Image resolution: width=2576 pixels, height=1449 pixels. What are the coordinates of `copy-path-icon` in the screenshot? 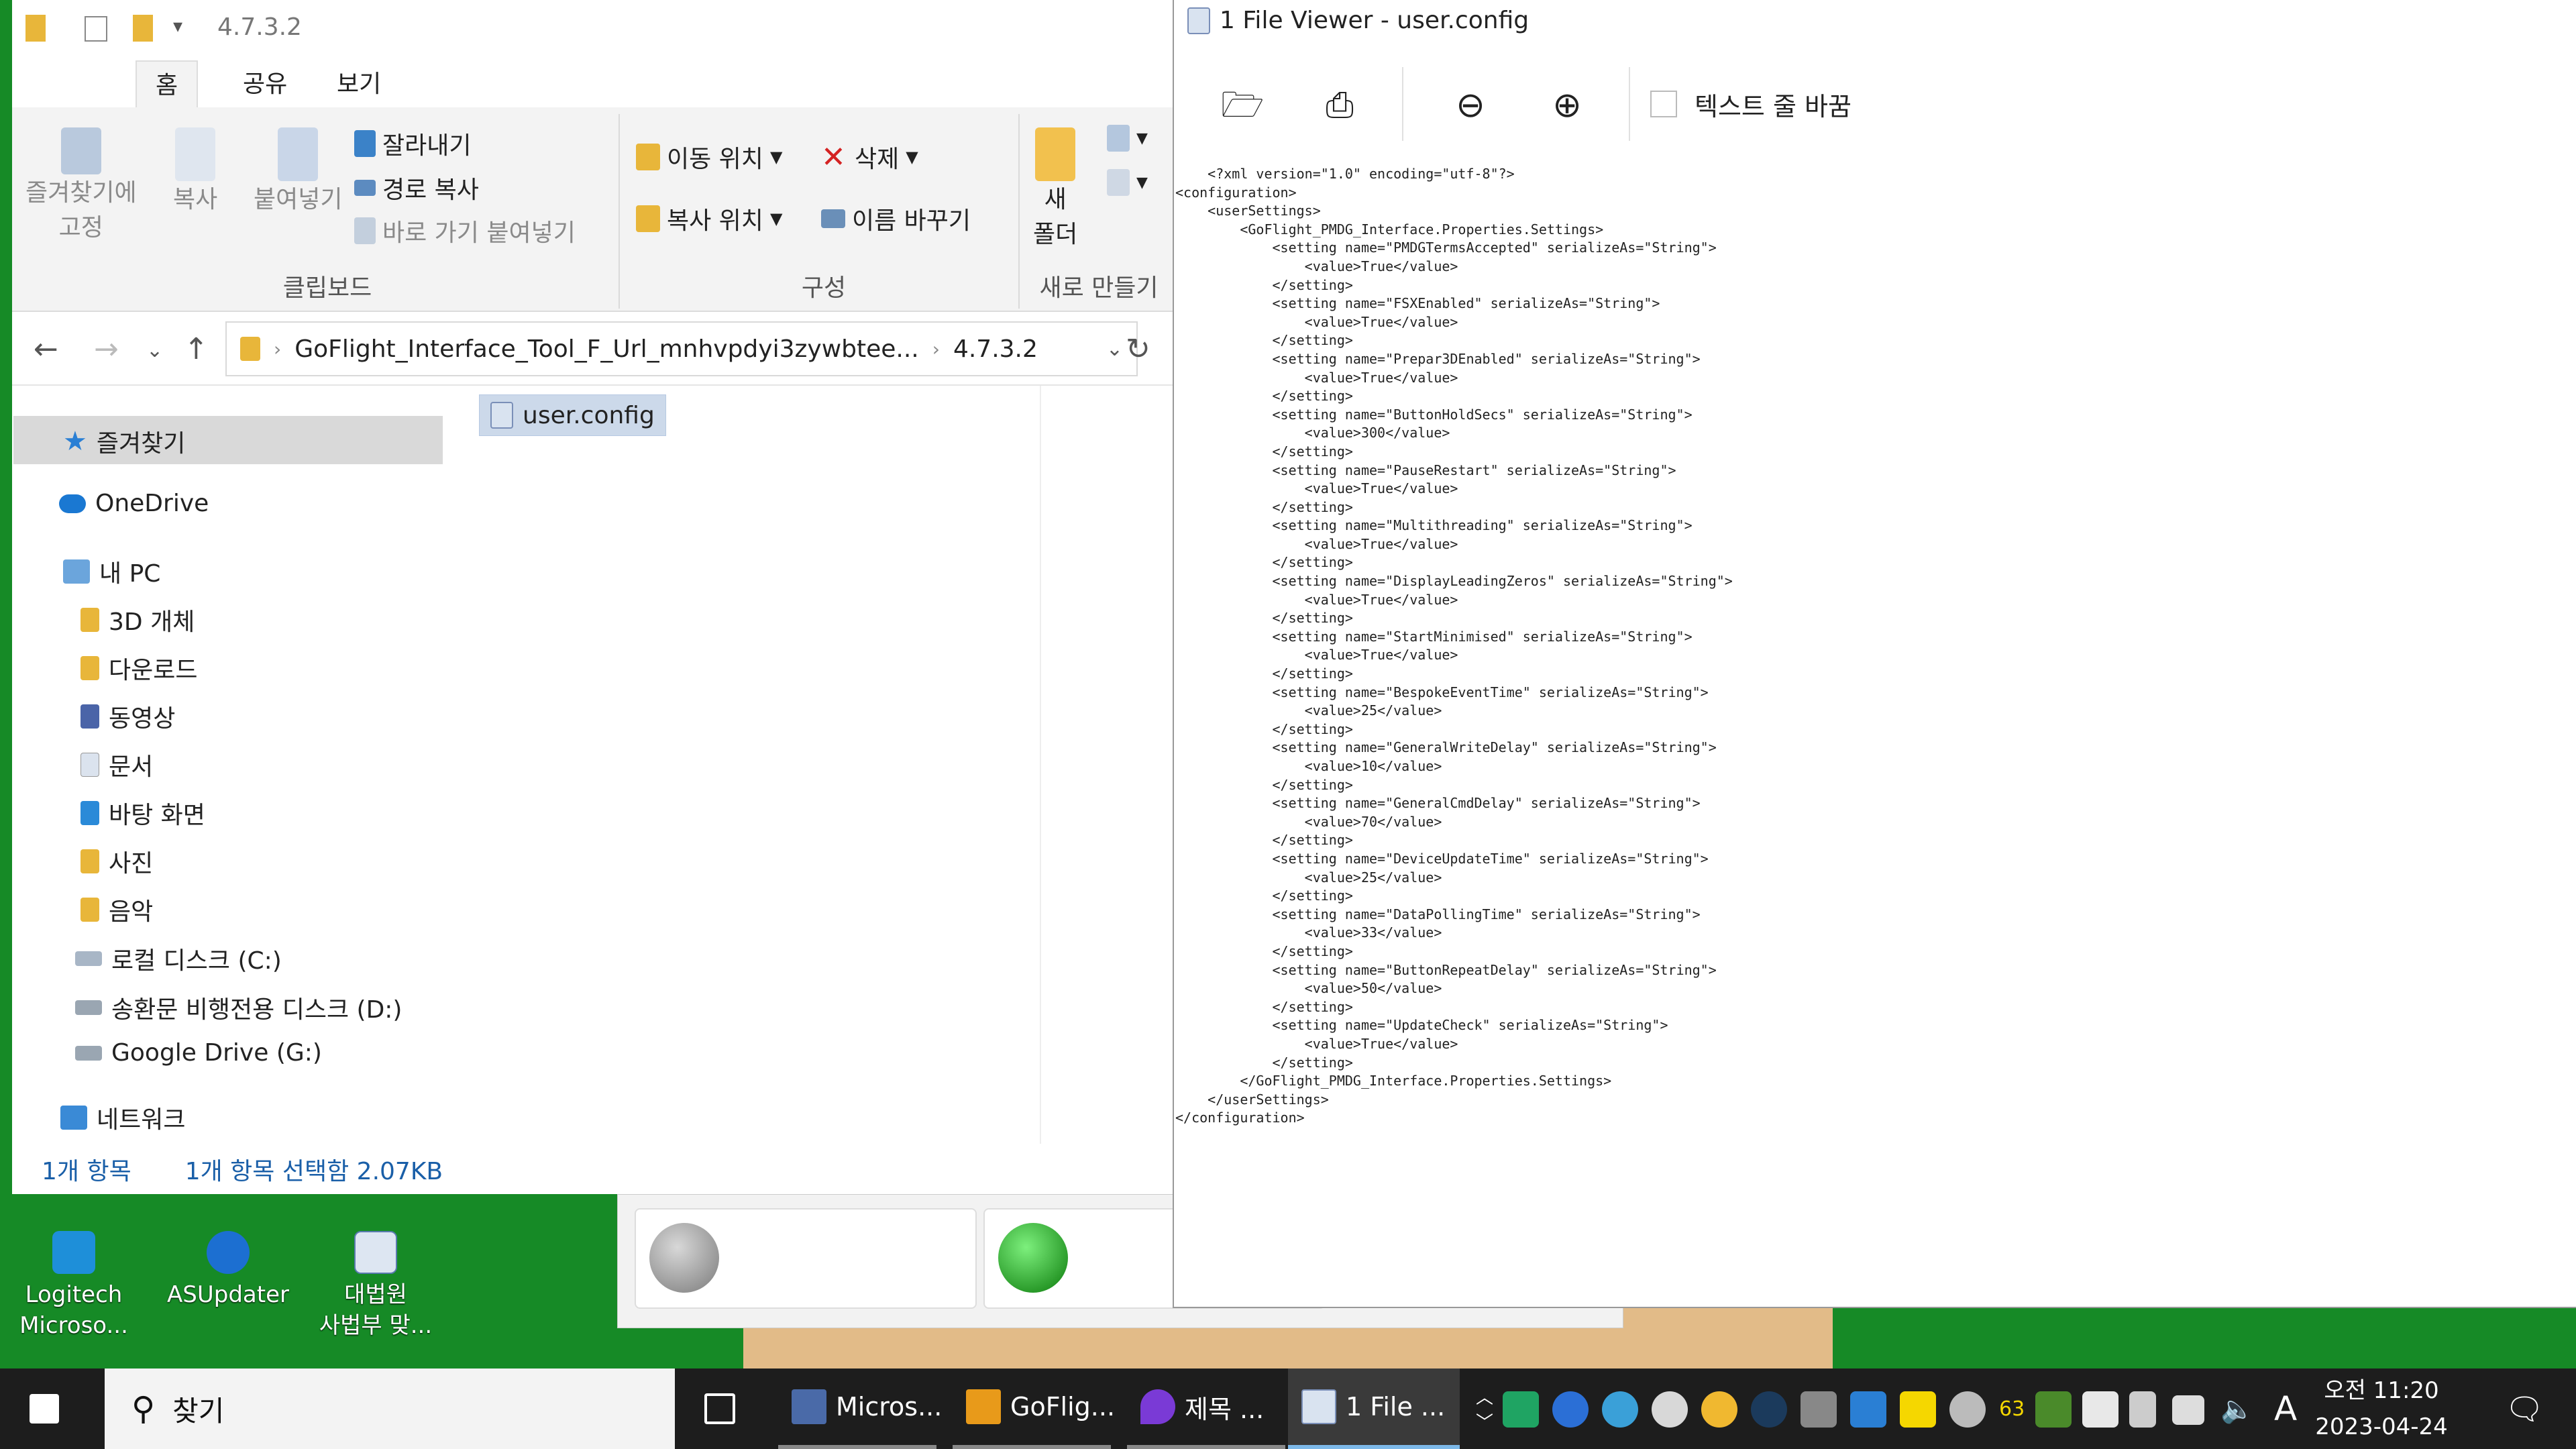 It's located at (365, 188).